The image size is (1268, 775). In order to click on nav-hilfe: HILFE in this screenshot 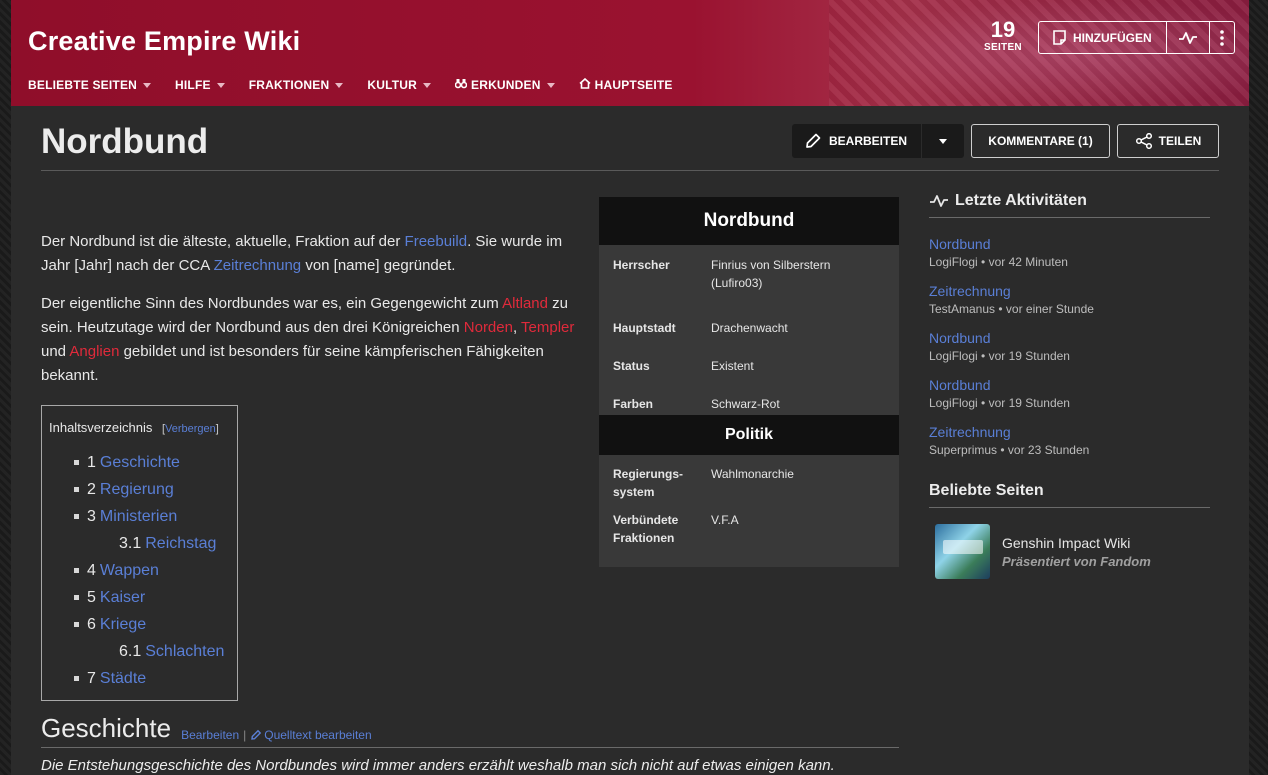, I will do `click(200, 85)`.